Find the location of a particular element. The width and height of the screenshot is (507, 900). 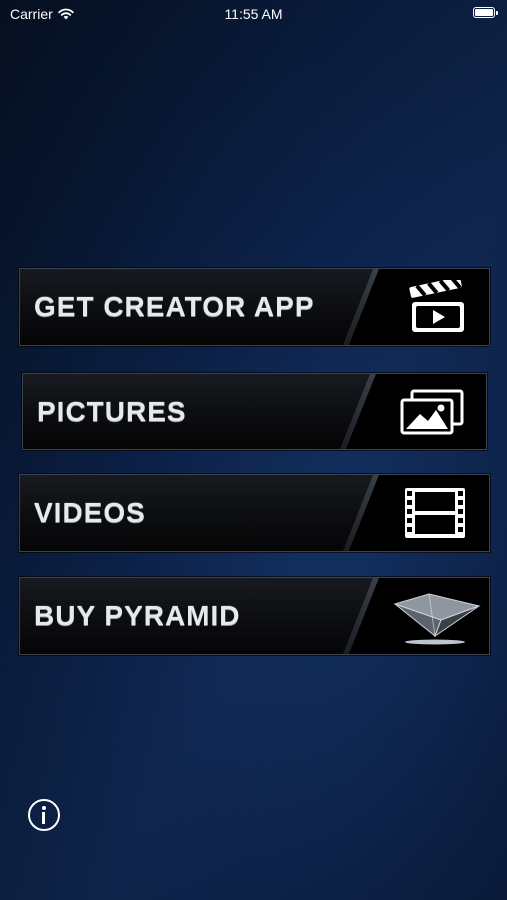

status-bar: Carrier 11:55 AM is located at coordinates (253, 14).